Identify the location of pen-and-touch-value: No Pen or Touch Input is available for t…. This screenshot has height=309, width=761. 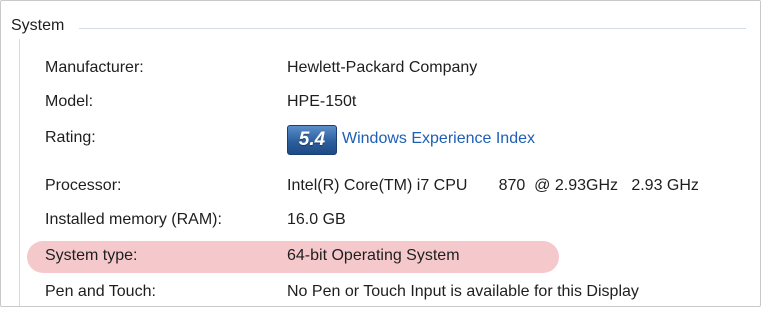
(463, 291).